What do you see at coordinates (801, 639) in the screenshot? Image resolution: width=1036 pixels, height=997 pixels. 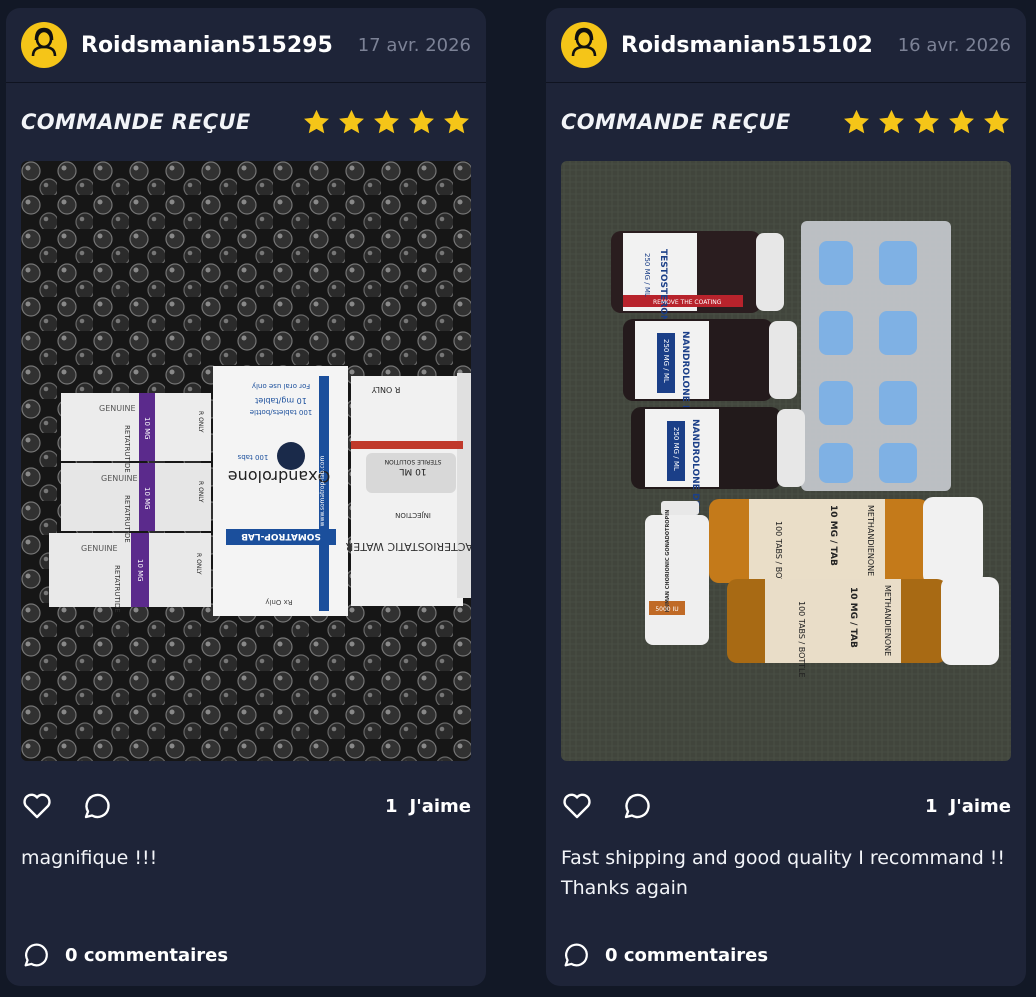 I see `jar-count: 100 TABS / BOTTLE` at bounding box center [801, 639].